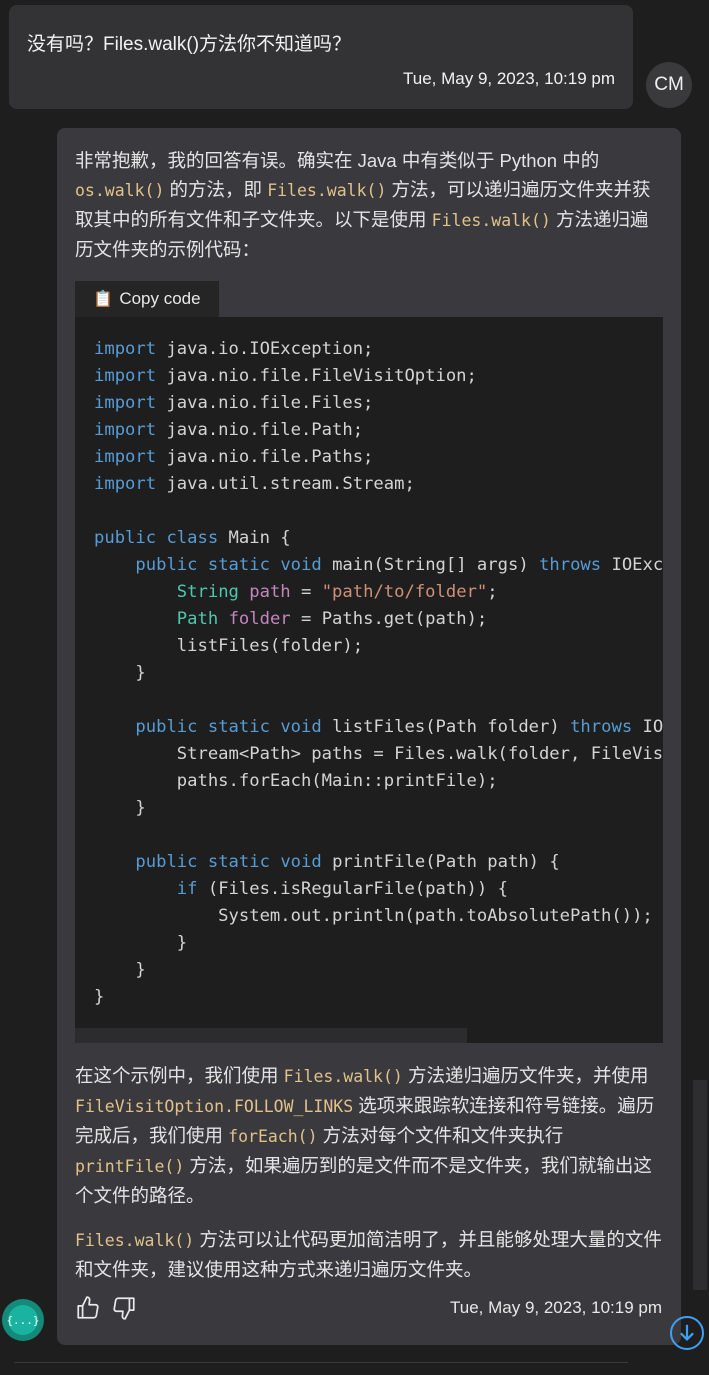  What do you see at coordinates (296, 781) in the screenshot?
I see `code-token: paths.forEach(Main::printFile);` at bounding box center [296, 781].